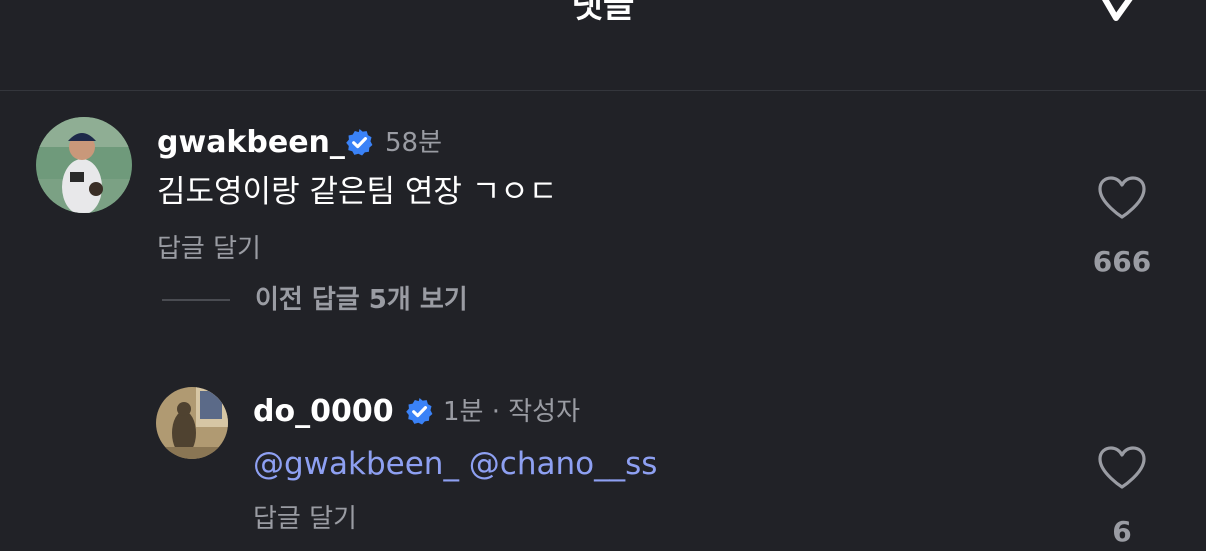  I want to click on comment-timestamp: 58분, so click(414, 143).